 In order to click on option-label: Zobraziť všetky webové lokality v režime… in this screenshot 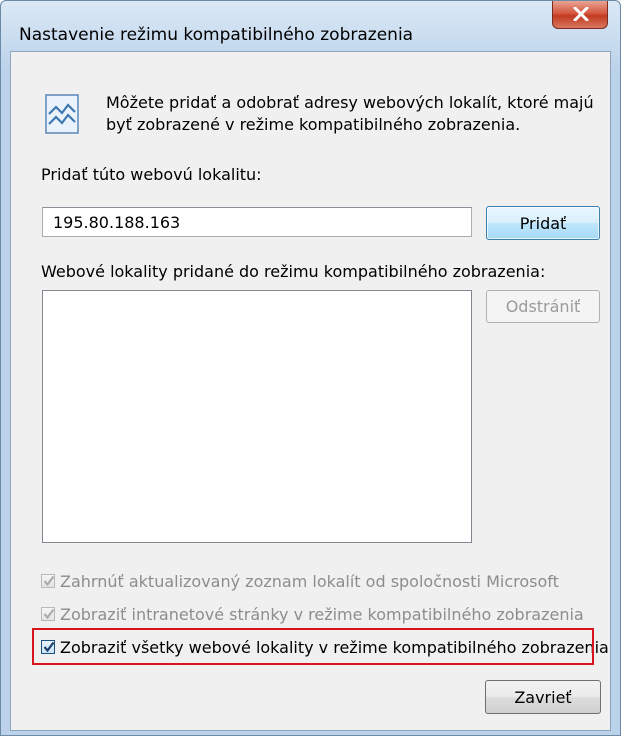, I will do `click(334, 647)`.